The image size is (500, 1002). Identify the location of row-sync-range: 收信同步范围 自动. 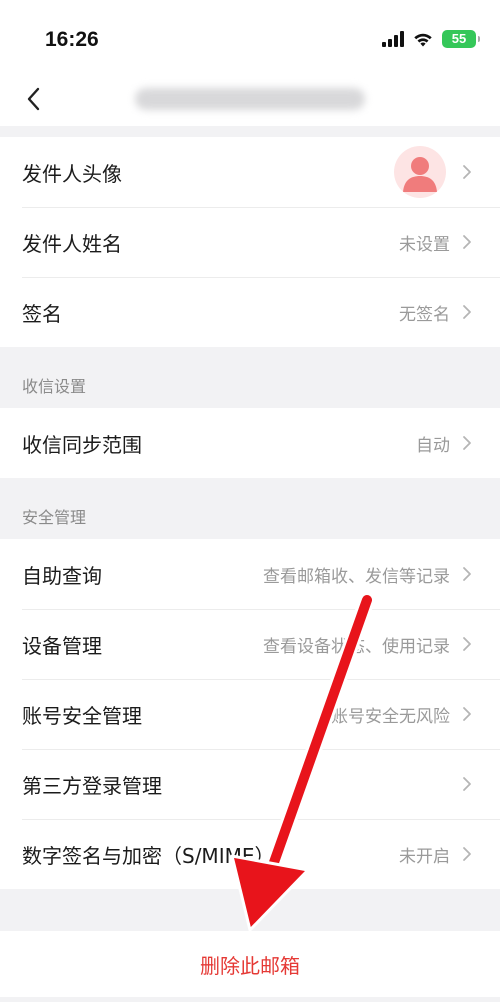
(250, 443).